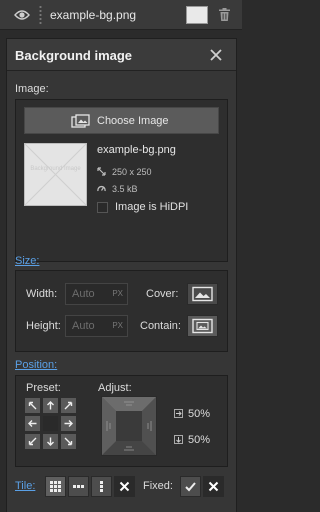  What do you see at coordinates (42, 294) in the screenshot?
I see `width-label: Width:` at bounding box center [42, 294].